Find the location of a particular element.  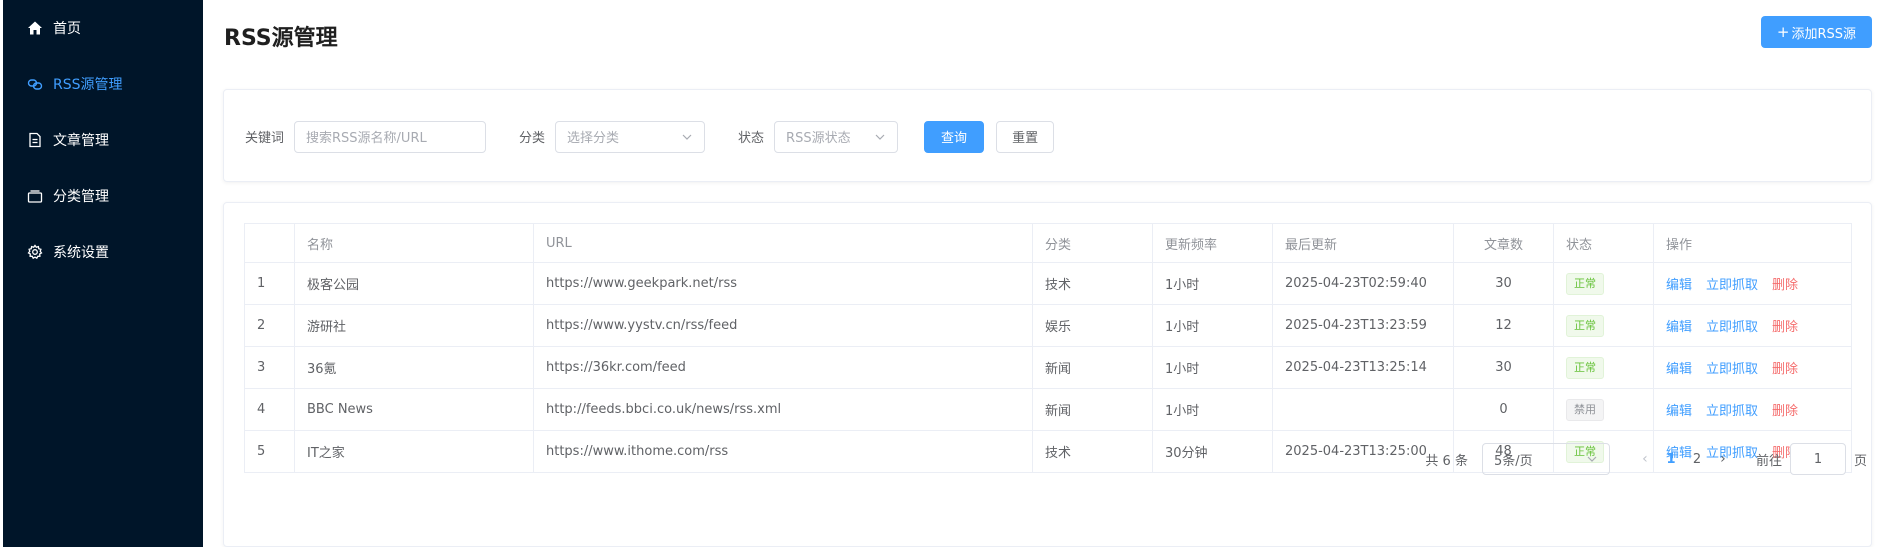

row-articles: 0 is located at coordinates (1503, 409).